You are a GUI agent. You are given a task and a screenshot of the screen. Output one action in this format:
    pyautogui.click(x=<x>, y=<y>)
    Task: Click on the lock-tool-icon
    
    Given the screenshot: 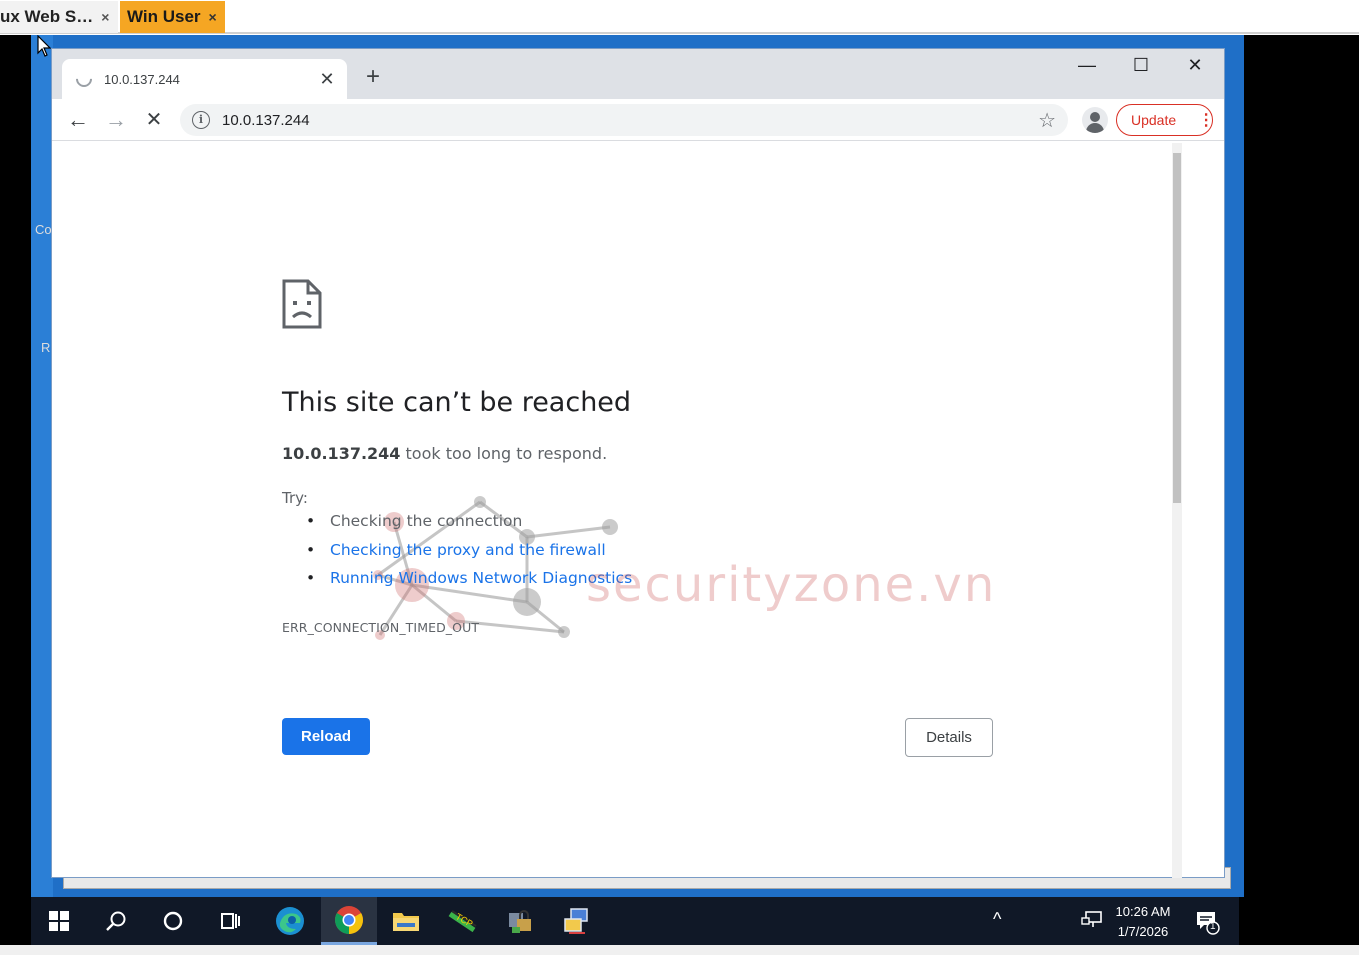 What is the action you would take?
    pyautogui.click(x=520, y=921)
    